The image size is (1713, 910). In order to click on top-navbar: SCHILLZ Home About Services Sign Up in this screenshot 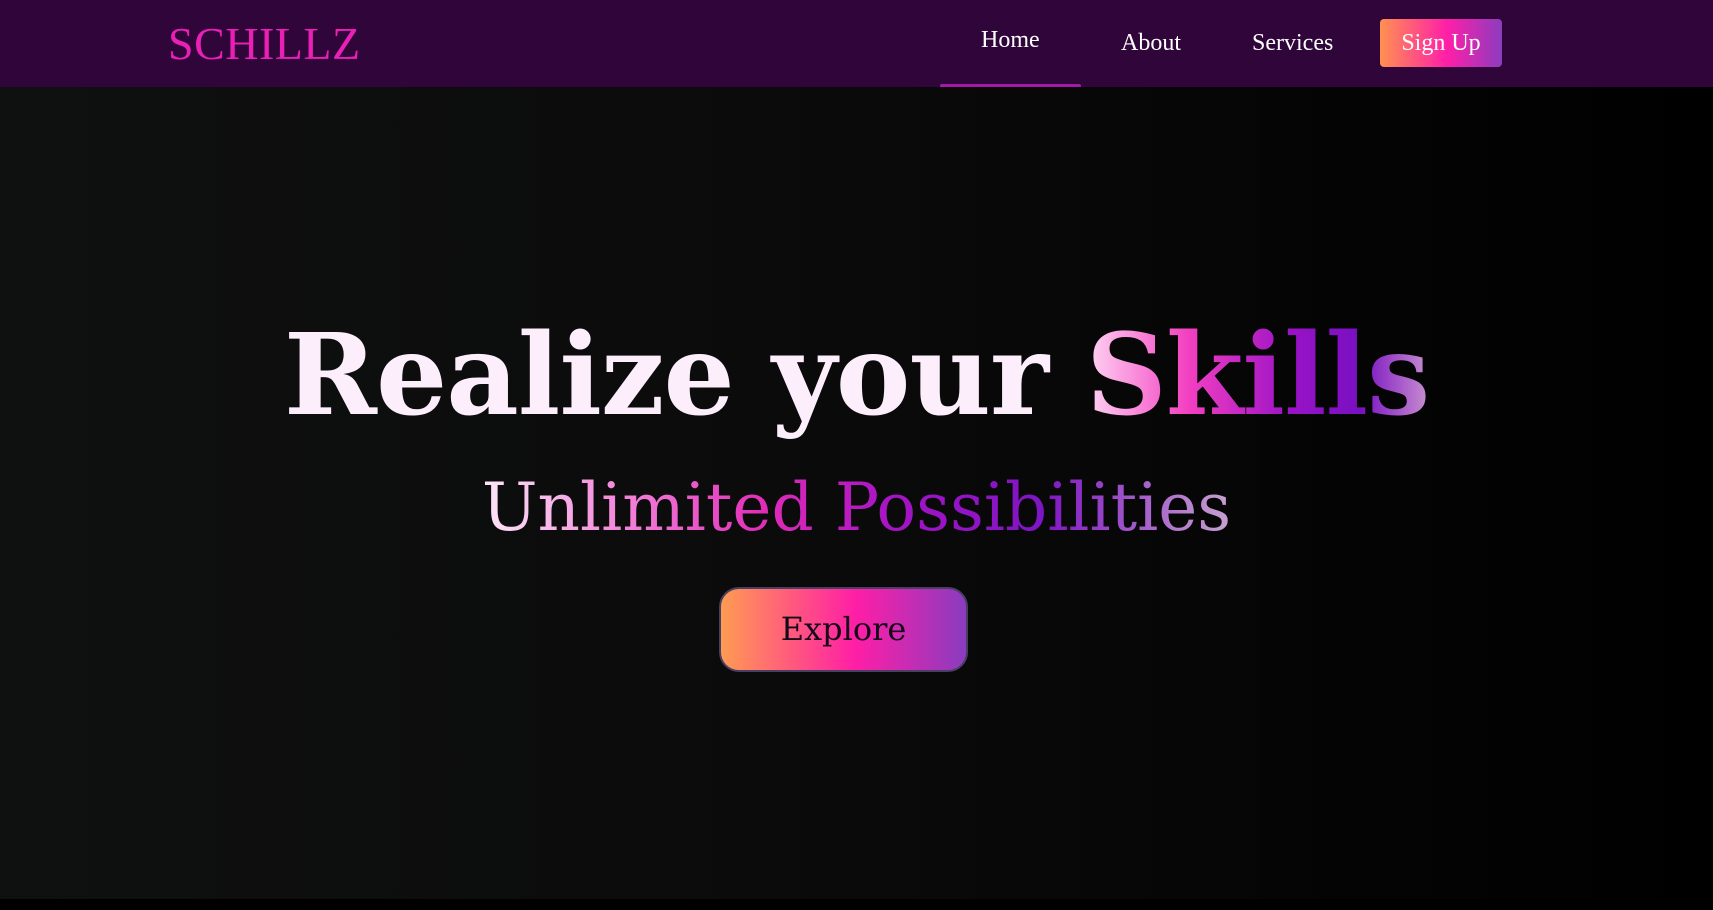, I will do `click(856, 44)`.